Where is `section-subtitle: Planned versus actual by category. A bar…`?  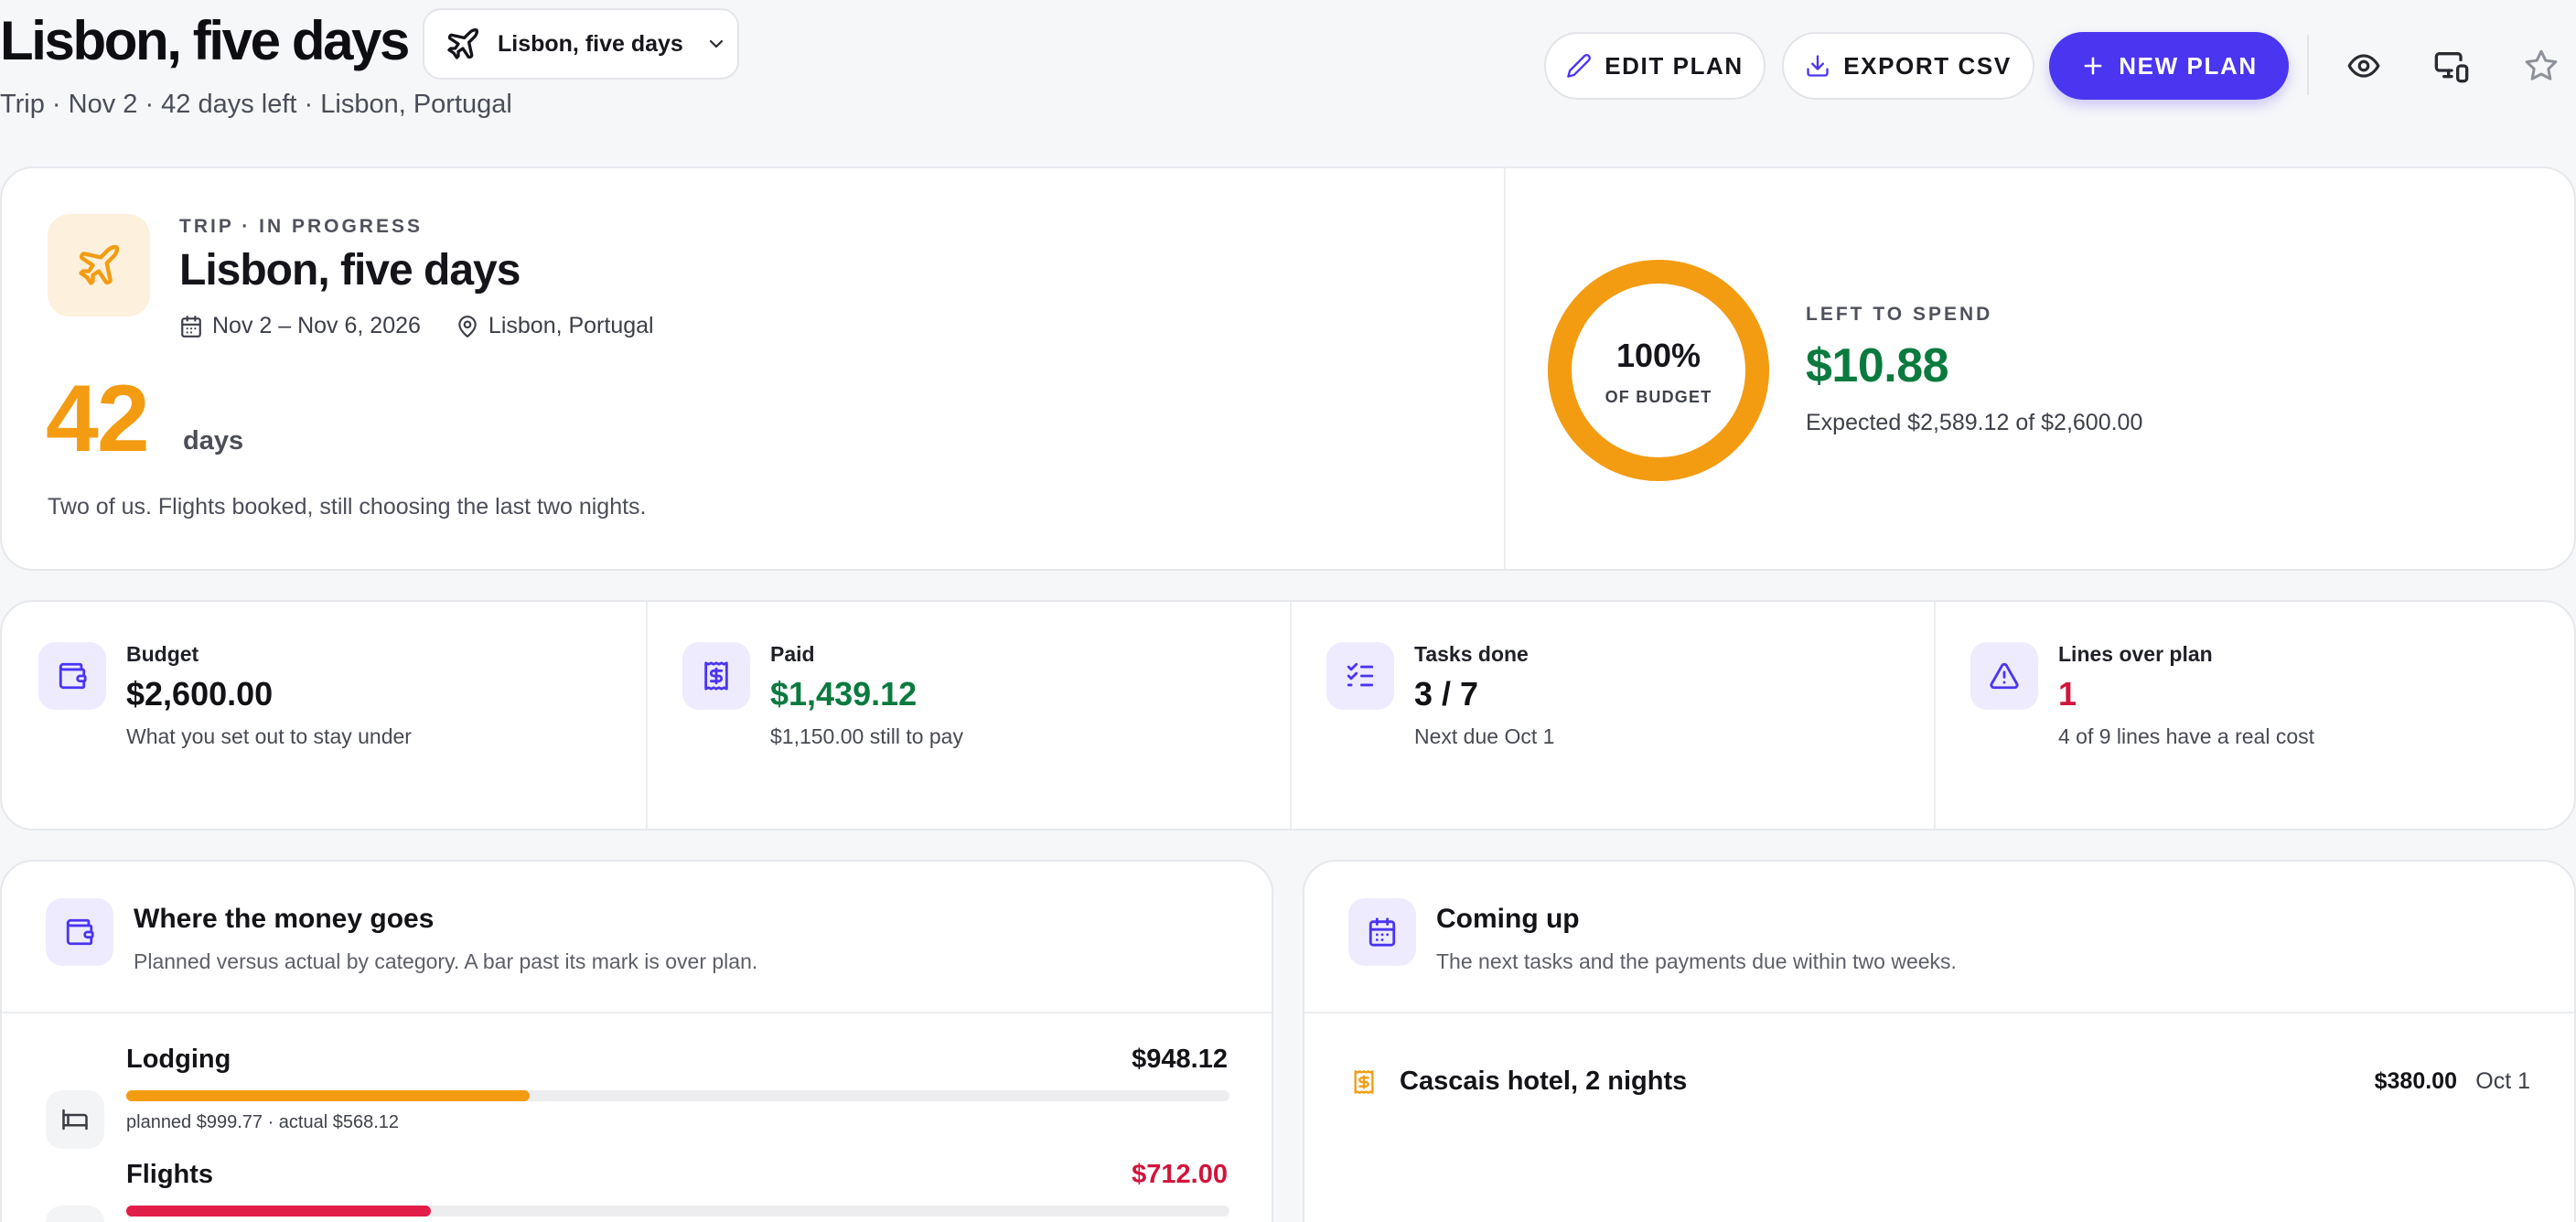 section-subtitle: Planned versus actual by category. A bar… is located at coordinates (446, 961).